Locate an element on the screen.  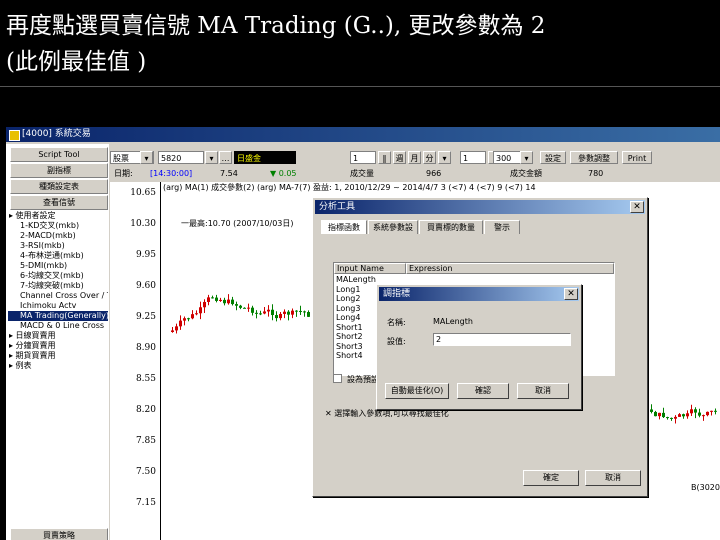
volume-label: 成交量 is located at coordinates (362, 173).